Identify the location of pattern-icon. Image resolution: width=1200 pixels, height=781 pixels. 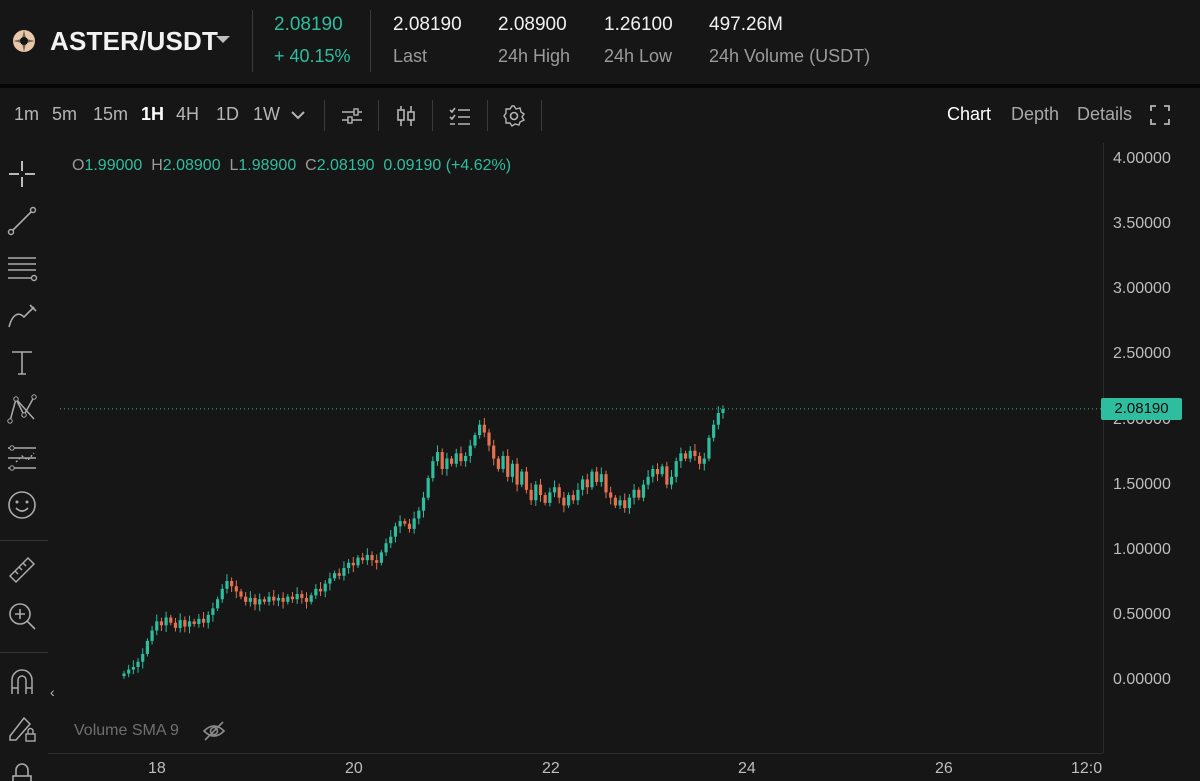
(22, 409).